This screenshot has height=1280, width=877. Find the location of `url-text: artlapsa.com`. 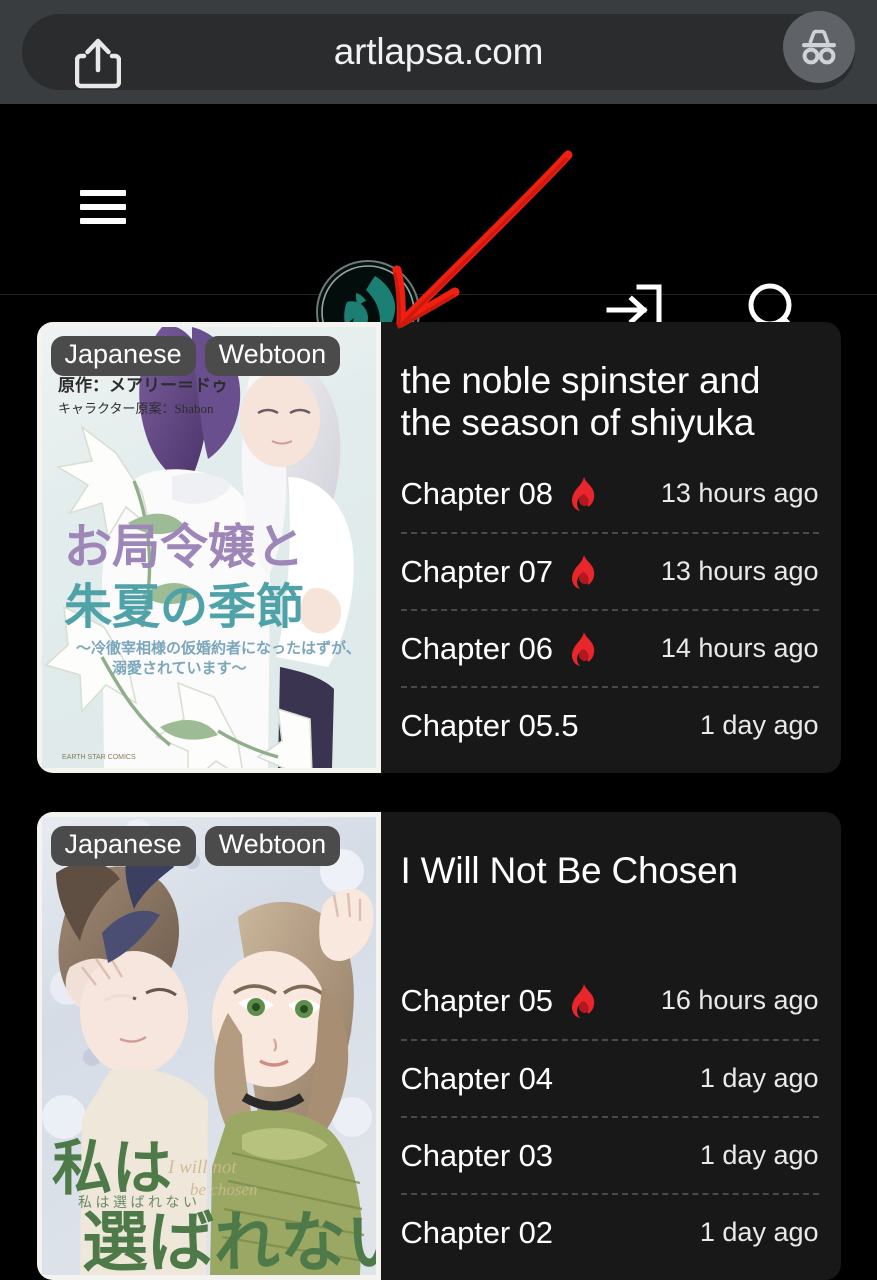

url-text: artlapsa.com is located at coordinates (438, 52).